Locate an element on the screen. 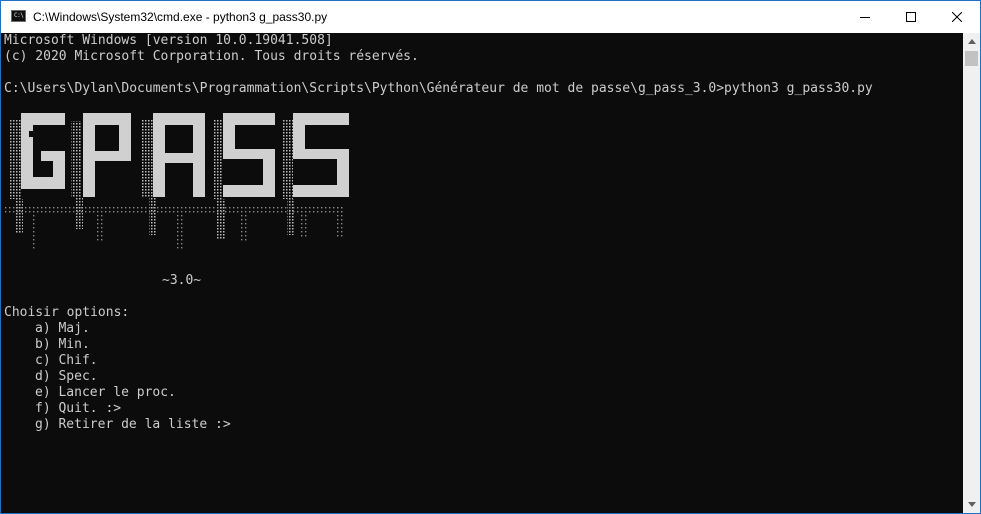  cmd-app-icon-label: C:\ is located at coordinates (19, 15).